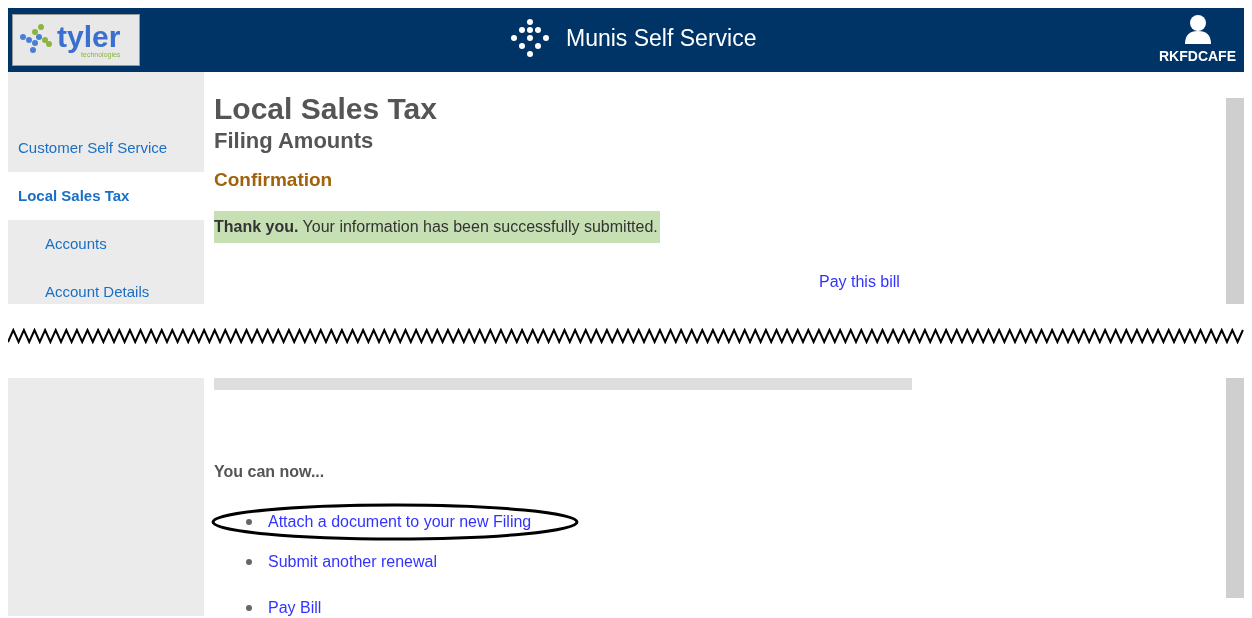 The width and height of the screenshot is (1252, 618). What do you see at coordinates (274, 180) in the screenshot?
I see `section-heading: Confirmation` at bounding box center [274, 180].